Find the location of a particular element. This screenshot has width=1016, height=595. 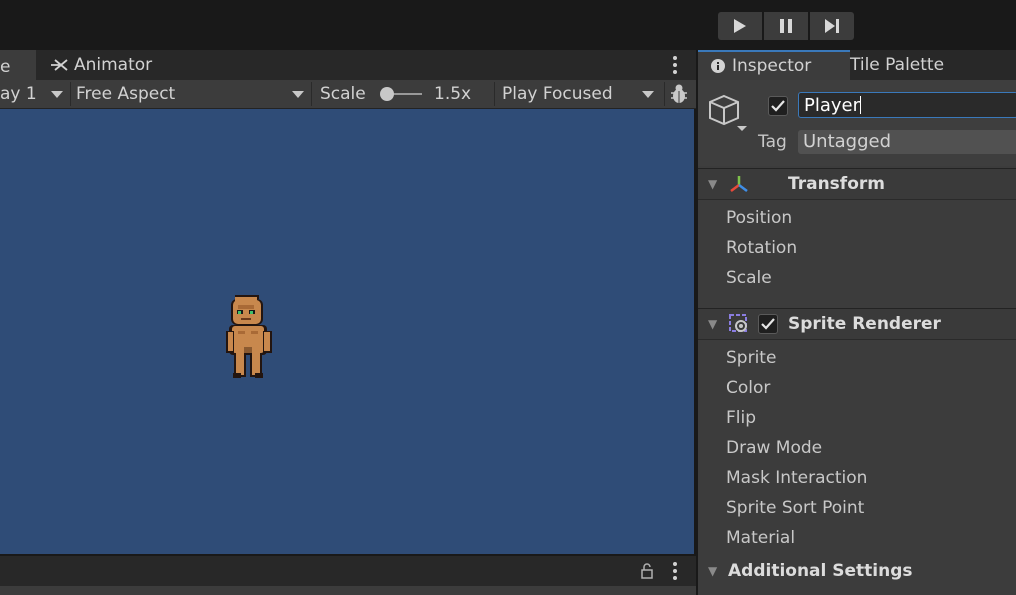

aspect-dropdown: Free Aspect is located at coordinates (191, 94).